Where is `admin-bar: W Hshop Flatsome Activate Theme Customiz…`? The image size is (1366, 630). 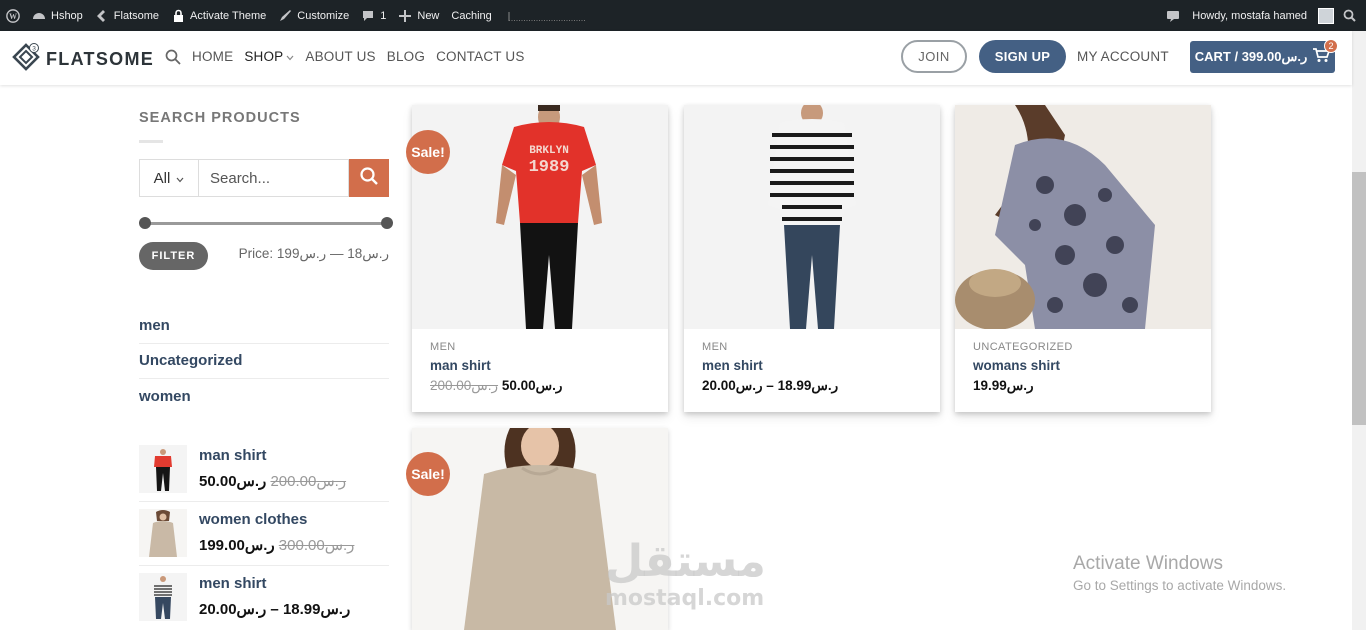 admin-bar: W Hshop Flatsome Activate Theme Customiz… is located at coordinates (683, 15).